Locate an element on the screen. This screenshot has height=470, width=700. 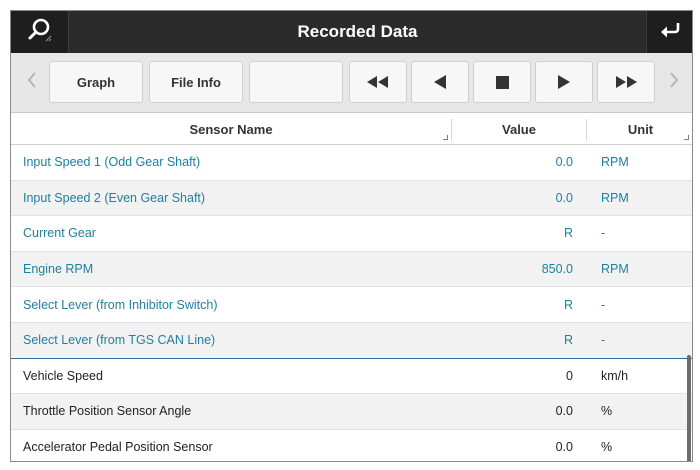
sensor-value-cell: 0 is located at coordinates (569, 375).